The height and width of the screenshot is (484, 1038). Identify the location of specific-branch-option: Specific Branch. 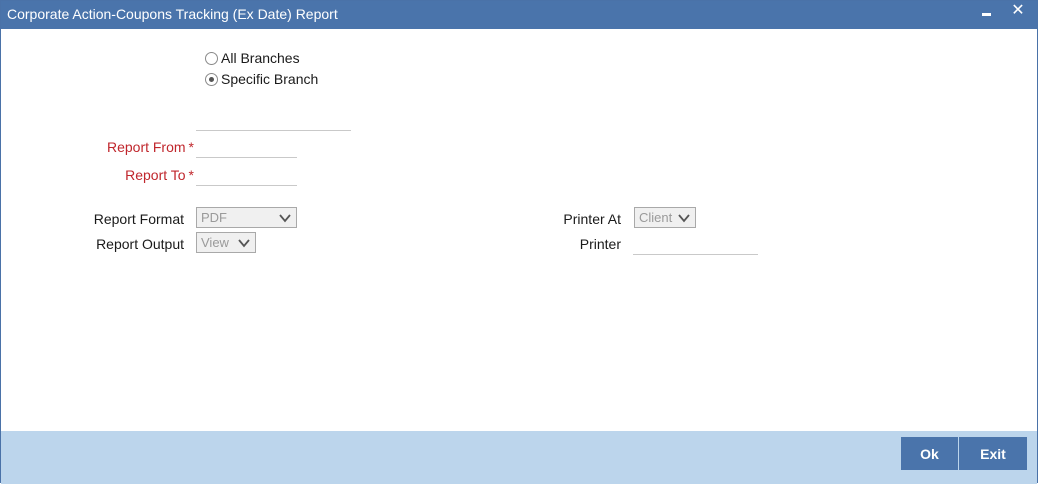
(261, 79).